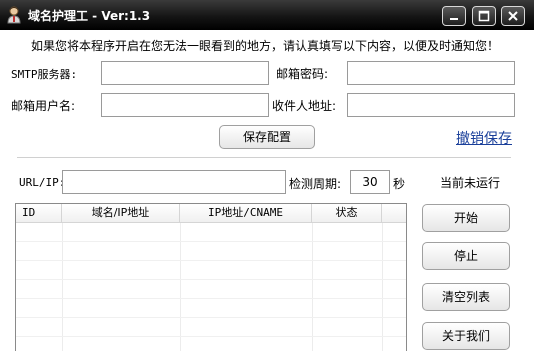 The height and width of the screenshot is (351, 534). What do you see at coordinates (470, 183) in the screenshot?
I see `run-status-text: 当前未运行` at bounding box center [470, 183].